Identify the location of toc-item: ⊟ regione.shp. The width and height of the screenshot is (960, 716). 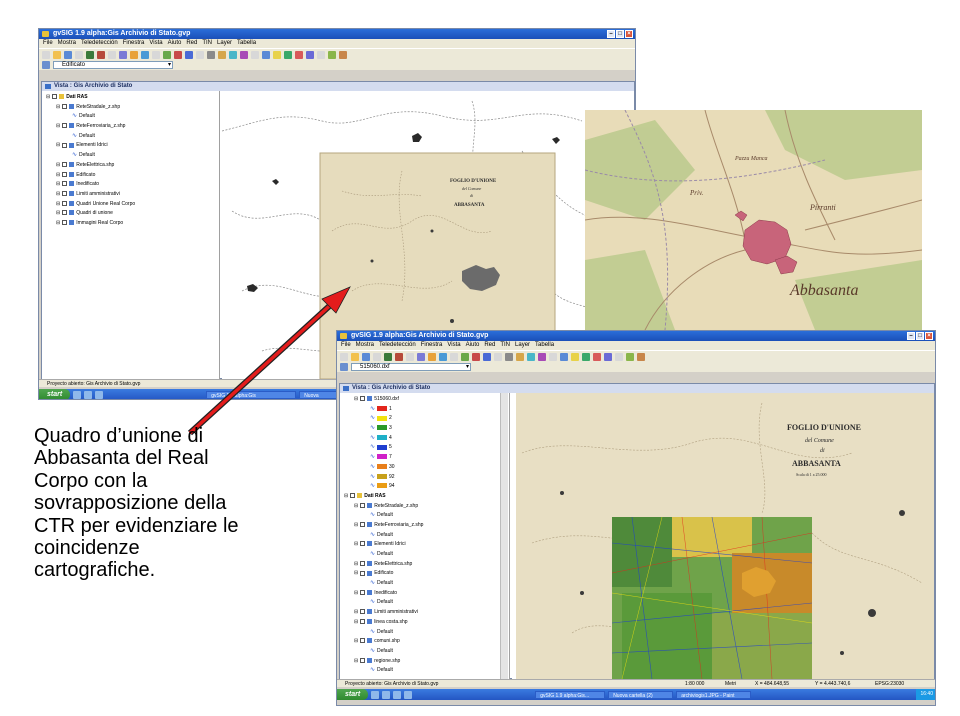
(424, 662).